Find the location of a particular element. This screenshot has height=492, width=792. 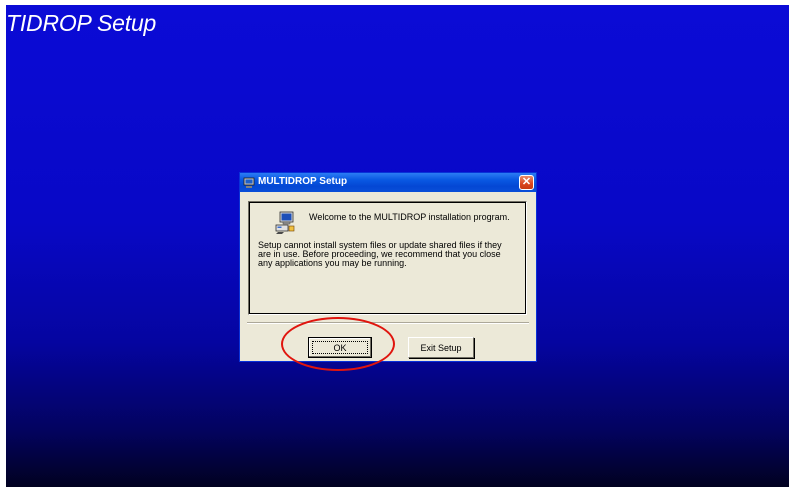

ok-button: OK is located at coordinates (340, 347).